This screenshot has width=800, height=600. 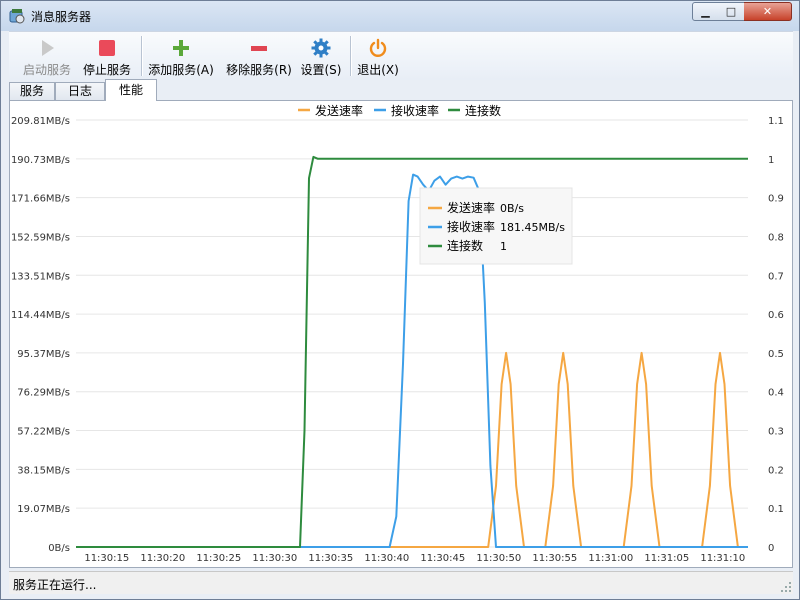 I want to click on y-right-tick-label: 0.7, so click(x=776, y=276).